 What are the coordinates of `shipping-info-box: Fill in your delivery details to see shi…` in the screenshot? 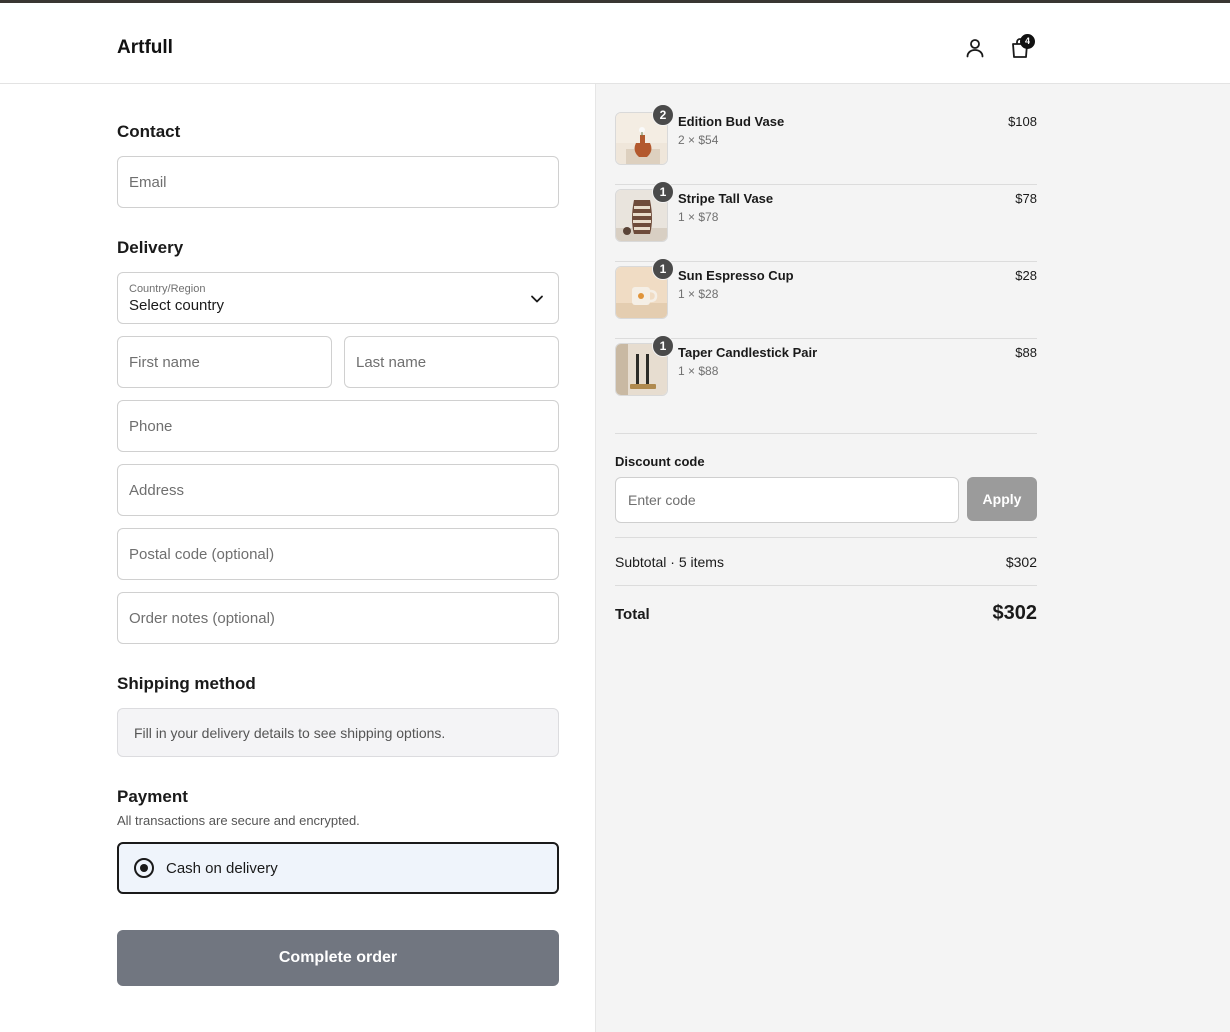 It's located at (338, 732).